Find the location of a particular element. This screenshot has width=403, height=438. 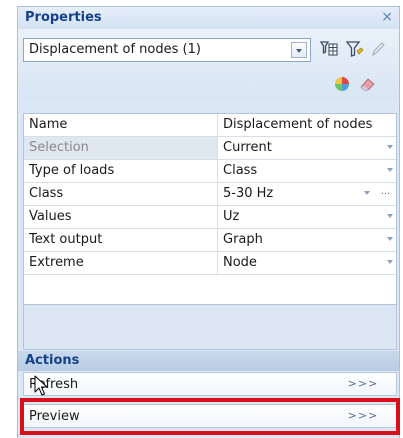

pencil-icon is located at coordinates (378, 49).